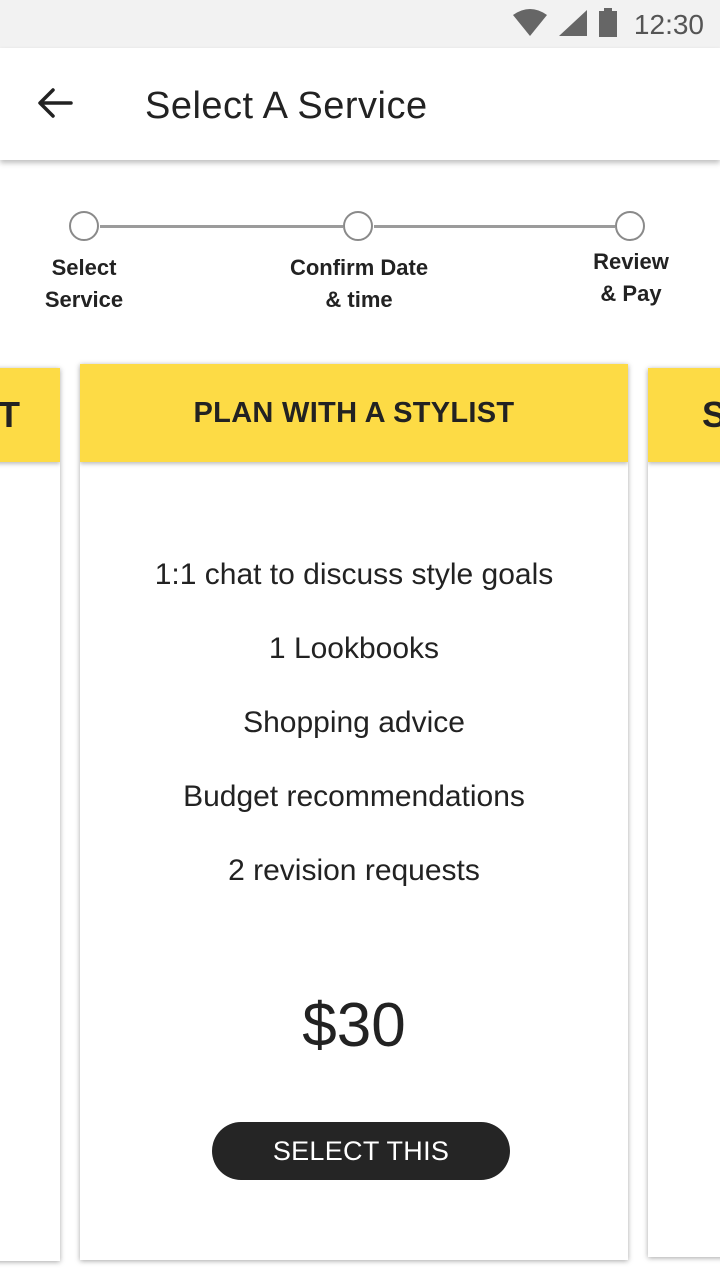 This screenshot has width=720, height=1280. I want to click on select-this-button: SELECT THIS, so click(361, 1151).